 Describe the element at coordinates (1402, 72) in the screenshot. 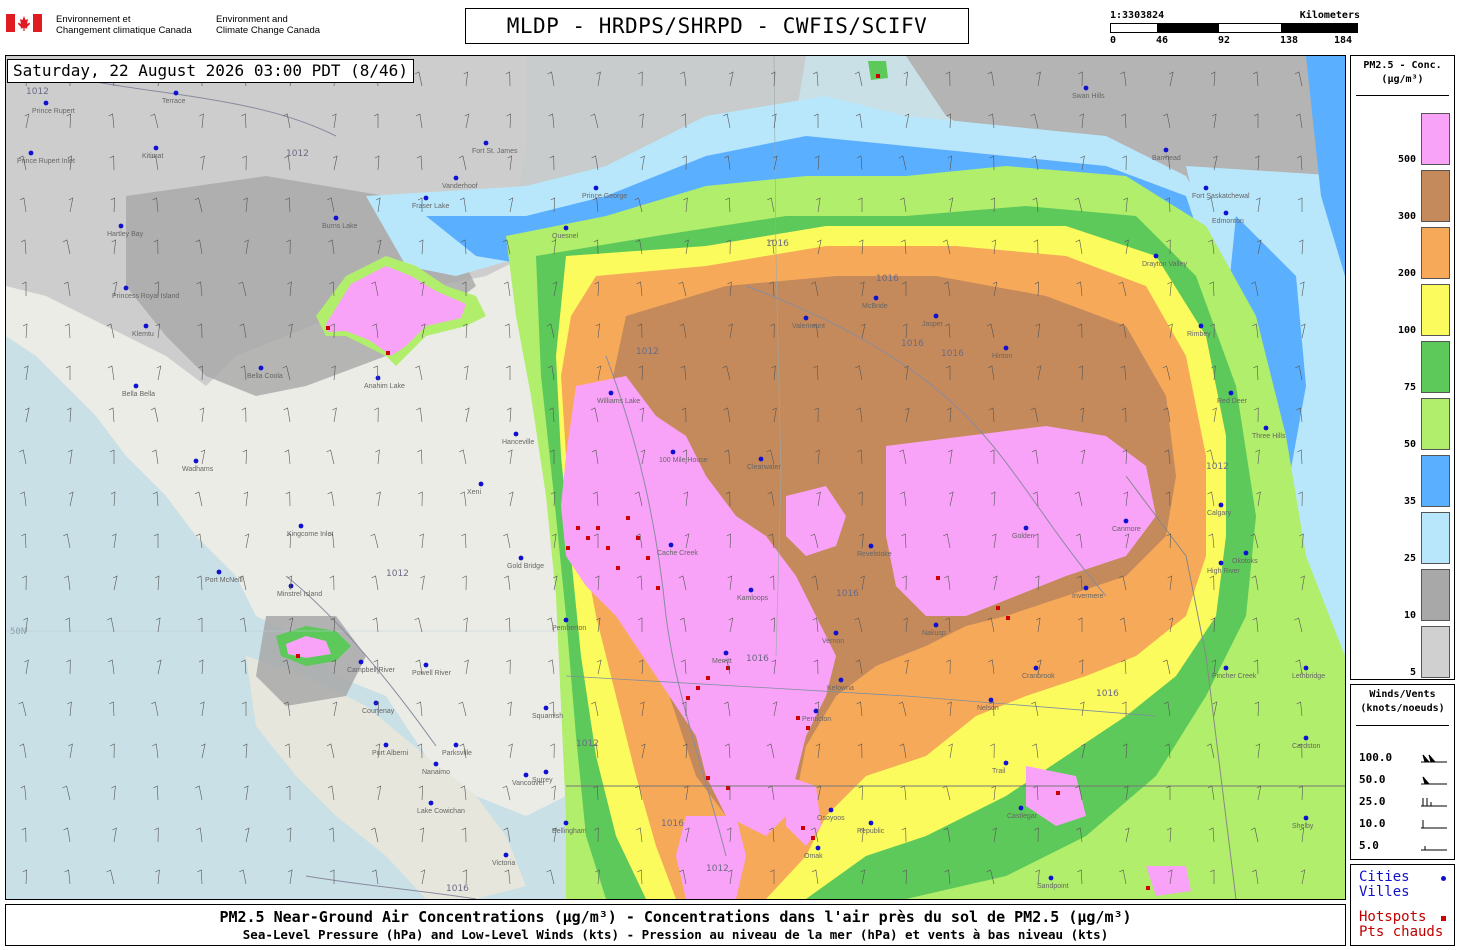

I see `legend-title: PM2.5 - Conc. (µg/m³)` at that location.